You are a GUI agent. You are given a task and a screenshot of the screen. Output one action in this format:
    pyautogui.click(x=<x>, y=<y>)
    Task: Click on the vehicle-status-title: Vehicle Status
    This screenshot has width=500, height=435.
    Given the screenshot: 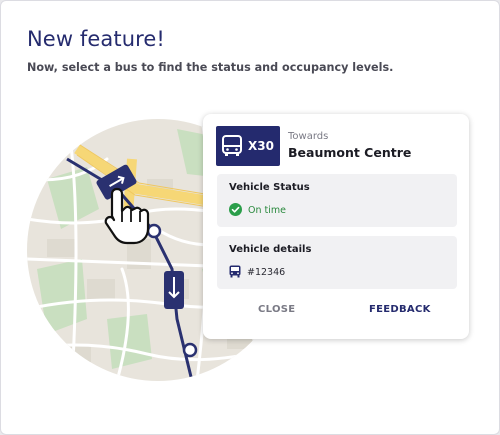 What is the action you would take?
    pyautogui.click(x=269, y=187)
    